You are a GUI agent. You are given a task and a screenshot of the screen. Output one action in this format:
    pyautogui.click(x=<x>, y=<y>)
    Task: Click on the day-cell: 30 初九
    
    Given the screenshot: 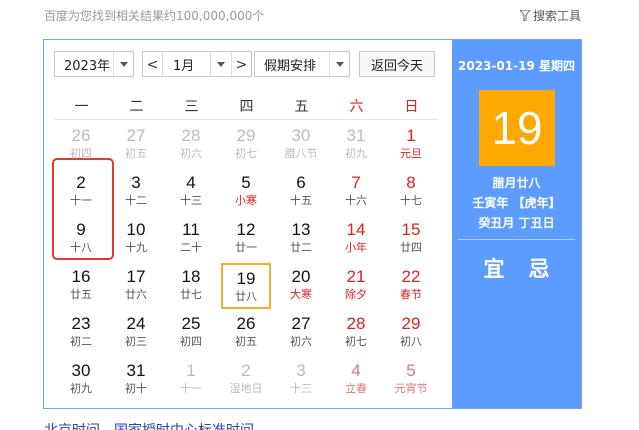 What is the action you would take?
    pyautogui.click(x=81, y=380)
    